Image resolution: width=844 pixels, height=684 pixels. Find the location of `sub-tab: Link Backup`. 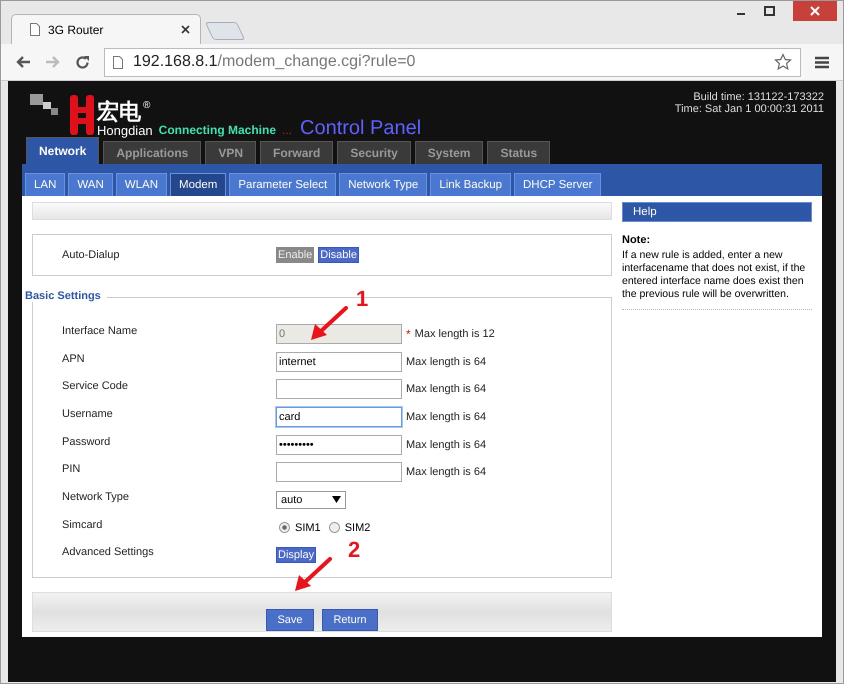

sub-tab: Link Backup is located at coordinates (470, 184).